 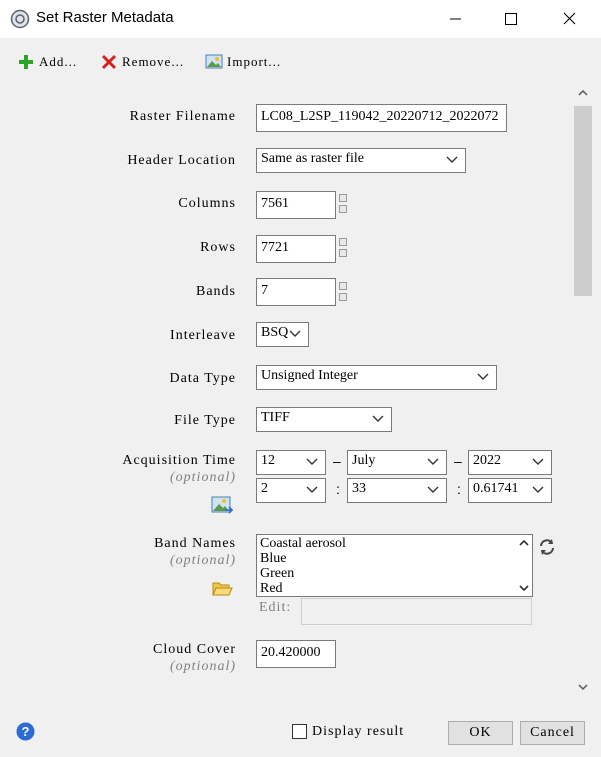 I want to click on acq-minute-select: 33, so click(x=397, y=490).